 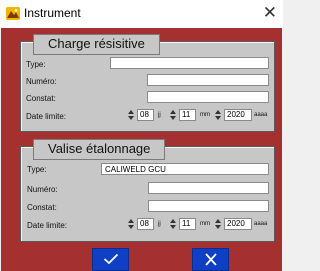 What do you see at coordinates (189, 63) in the screenshot?
I see `charge-type-input` at bounding box center [189, 63].